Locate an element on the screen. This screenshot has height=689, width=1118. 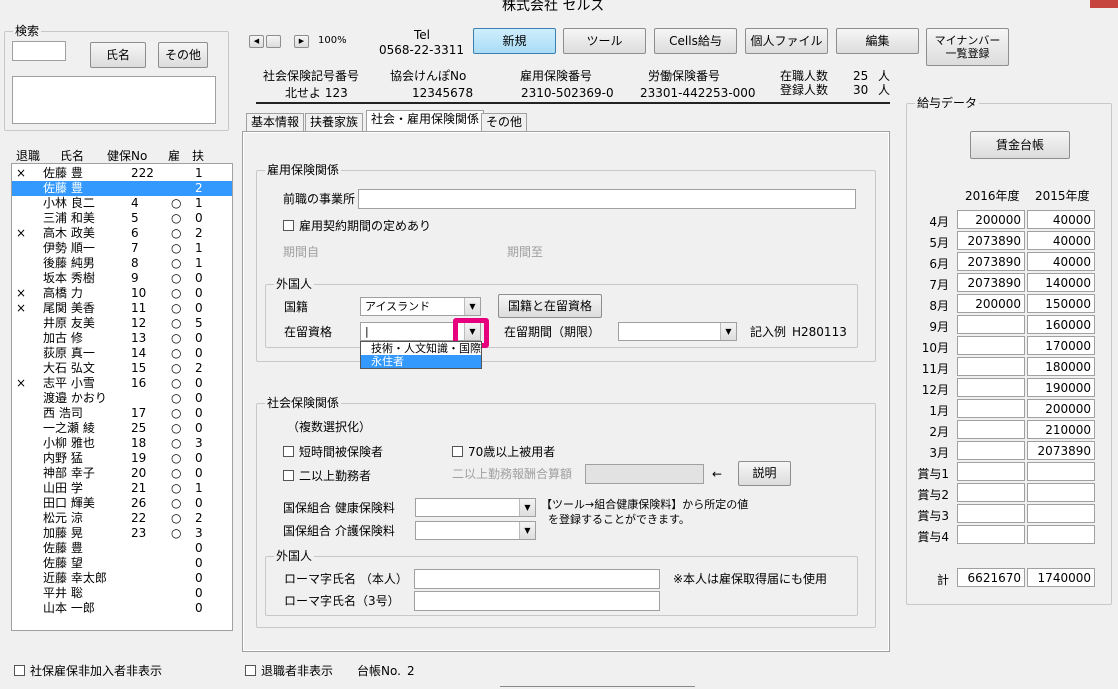
nationality-status-button: 国籍と在留資格 is located at coordinates (550, 306).